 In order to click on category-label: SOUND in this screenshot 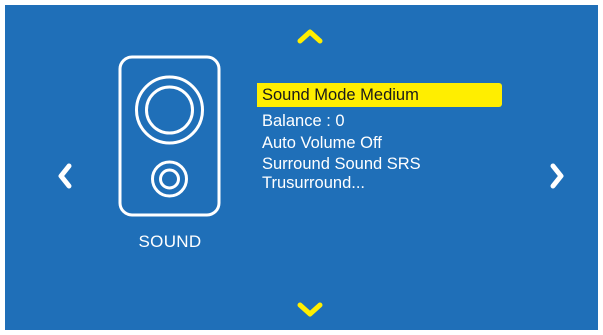, I will do `click(170, 241)`.